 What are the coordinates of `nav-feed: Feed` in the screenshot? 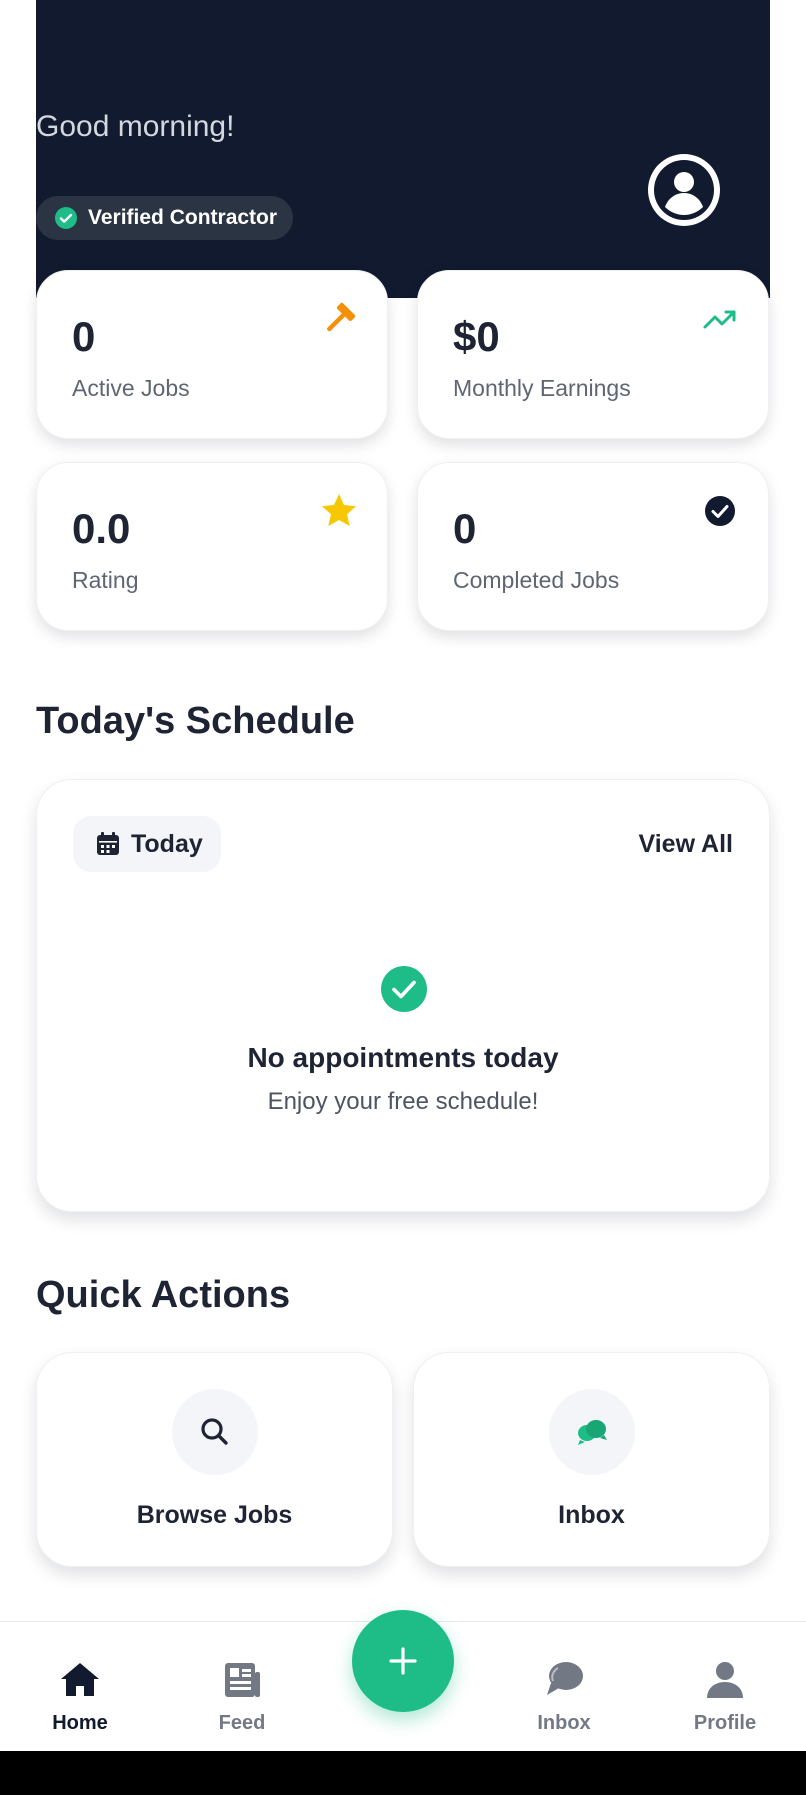 It's located at (242, 1696).